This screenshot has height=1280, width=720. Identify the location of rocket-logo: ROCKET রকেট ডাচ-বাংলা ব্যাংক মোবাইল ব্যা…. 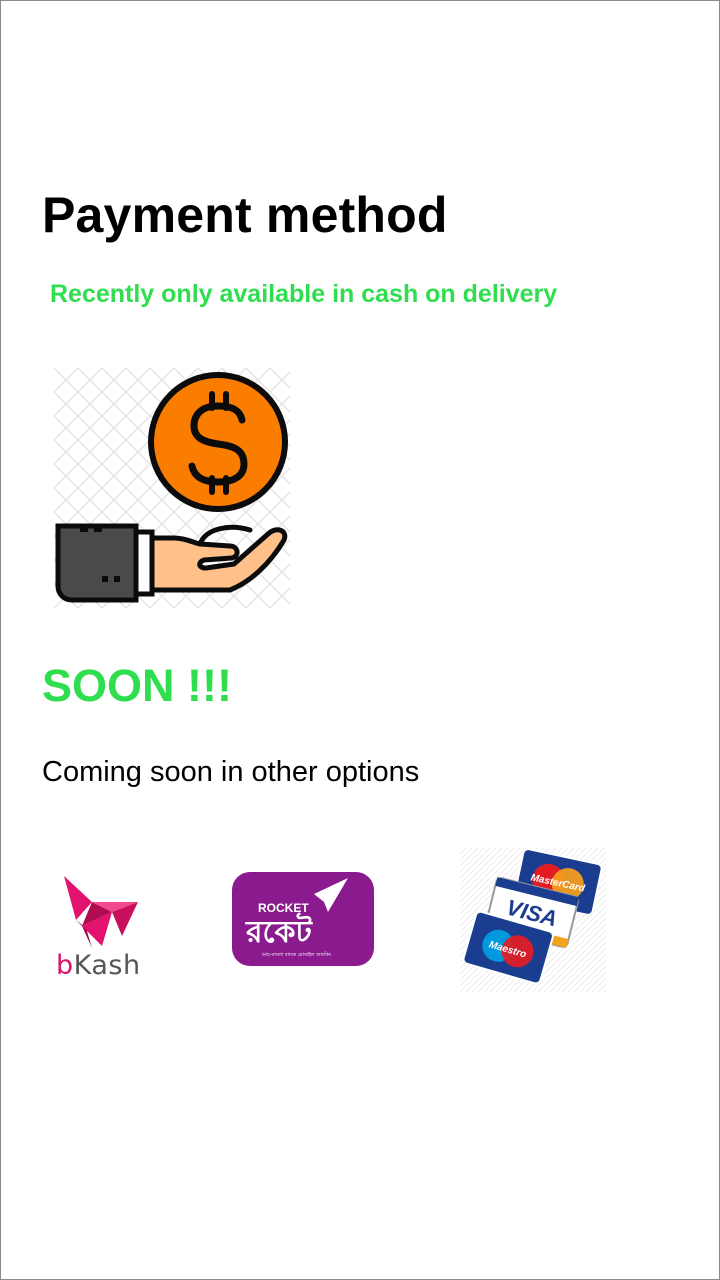
(303, 919).